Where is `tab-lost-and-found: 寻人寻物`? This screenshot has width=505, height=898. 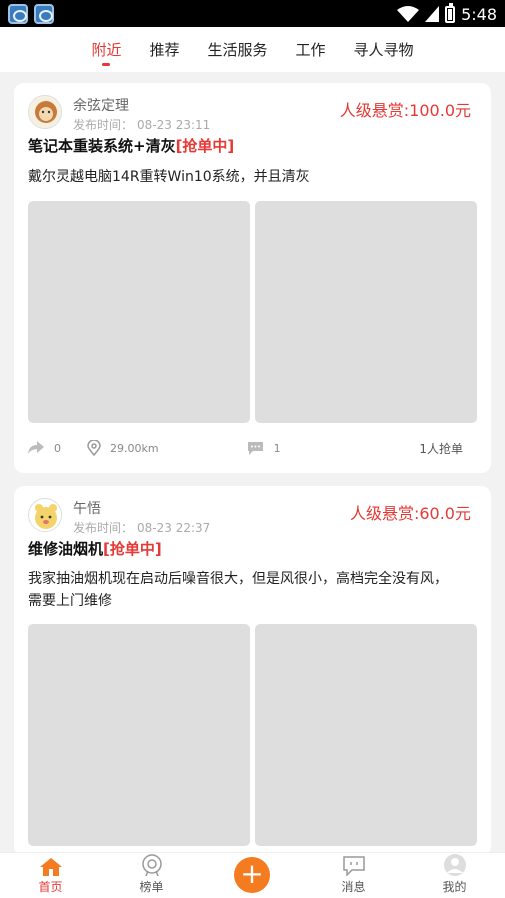 tab-lost-and-found: 寻人寻物 is located at coordinates (384, 49).